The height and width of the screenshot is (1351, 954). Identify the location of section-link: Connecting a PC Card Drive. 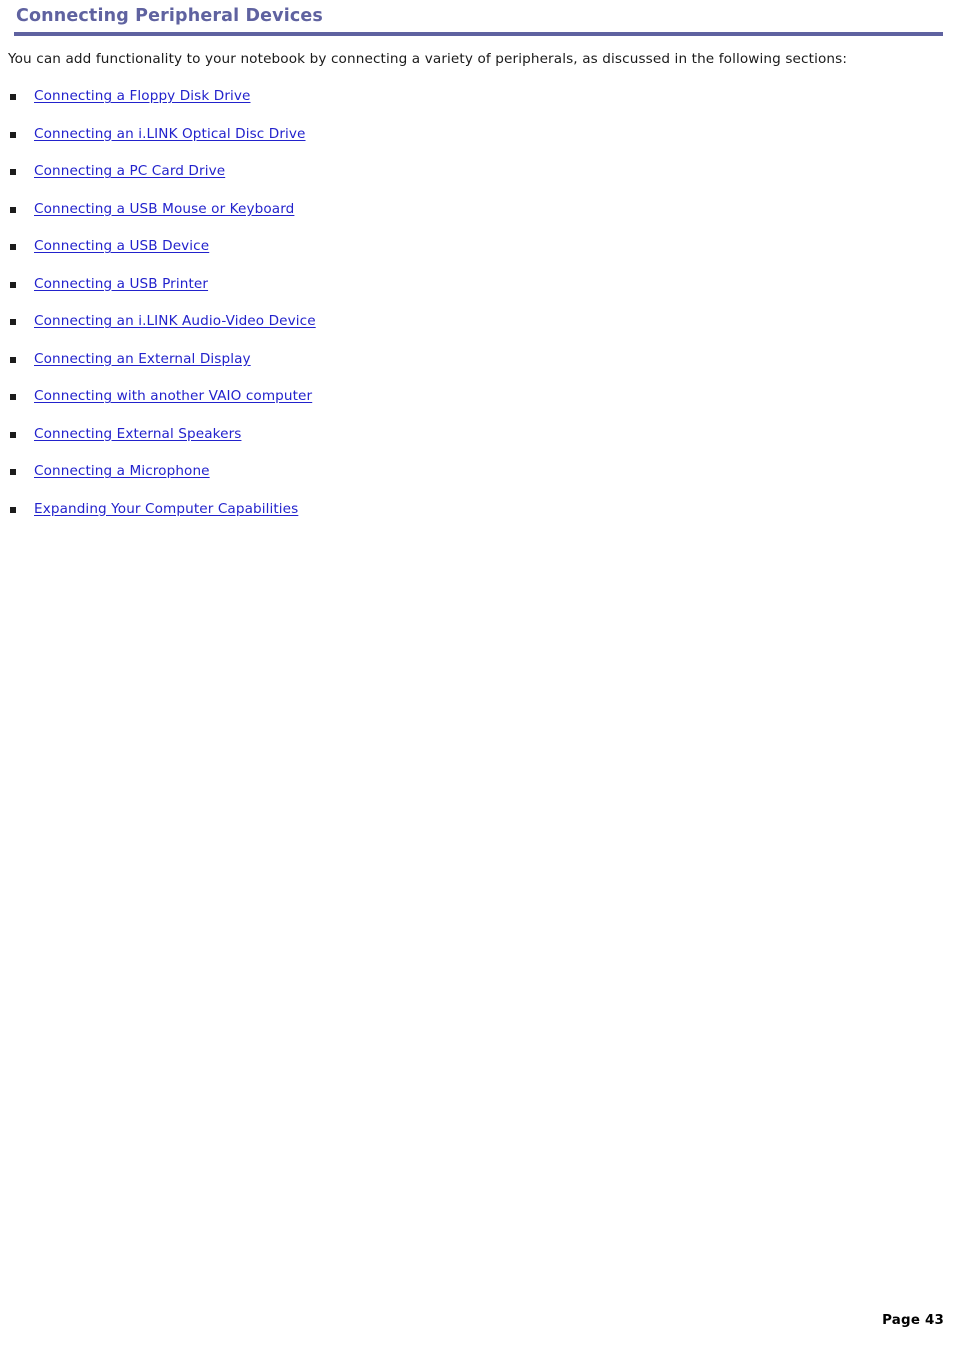
(129, 171).